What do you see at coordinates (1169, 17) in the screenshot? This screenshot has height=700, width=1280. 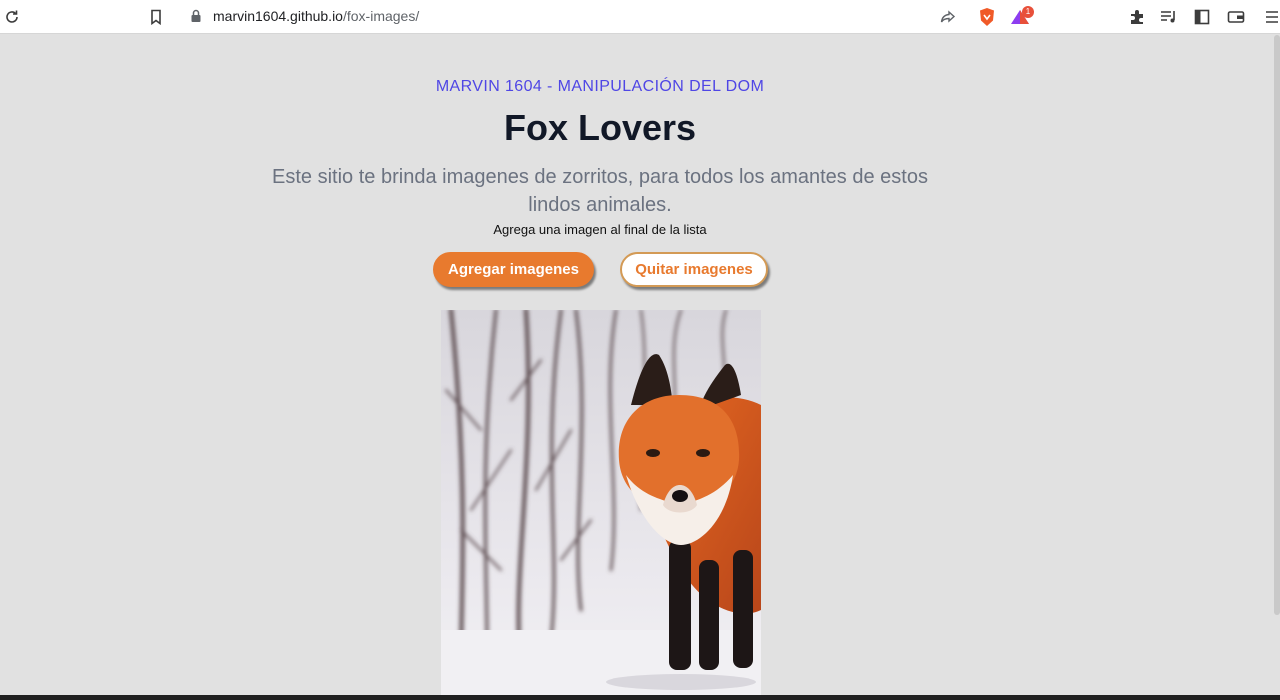 I see `playlist-icon` at bounding box center [1169, 17].